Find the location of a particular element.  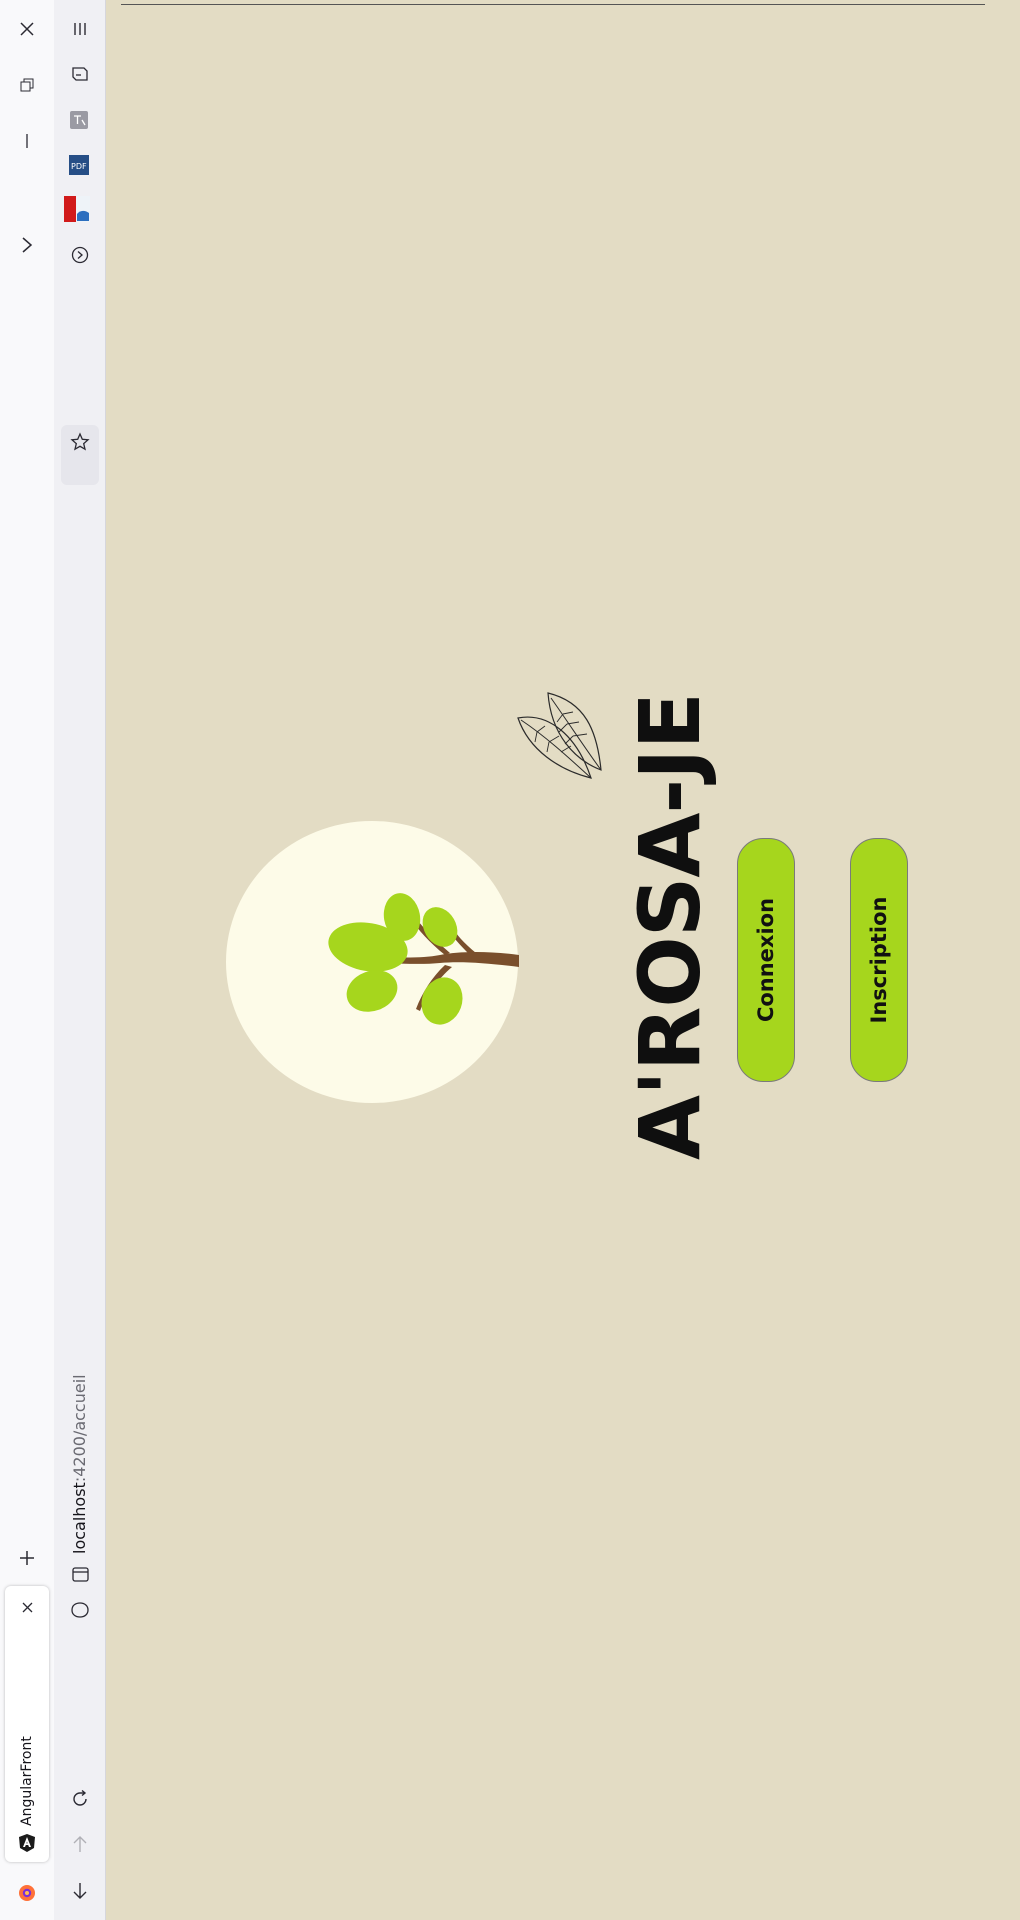

pdf-label: PDF is located at coordinates (79, 166).